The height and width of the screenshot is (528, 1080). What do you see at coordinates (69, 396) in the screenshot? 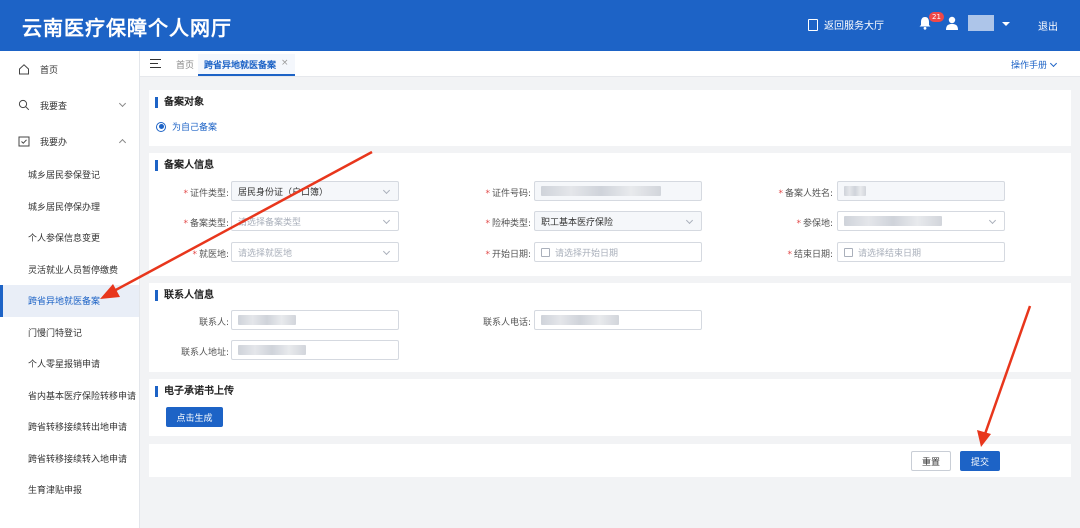
I see `sidebar-item: 省内基本医疗保险转移申请` at bounding box center [69, 396].